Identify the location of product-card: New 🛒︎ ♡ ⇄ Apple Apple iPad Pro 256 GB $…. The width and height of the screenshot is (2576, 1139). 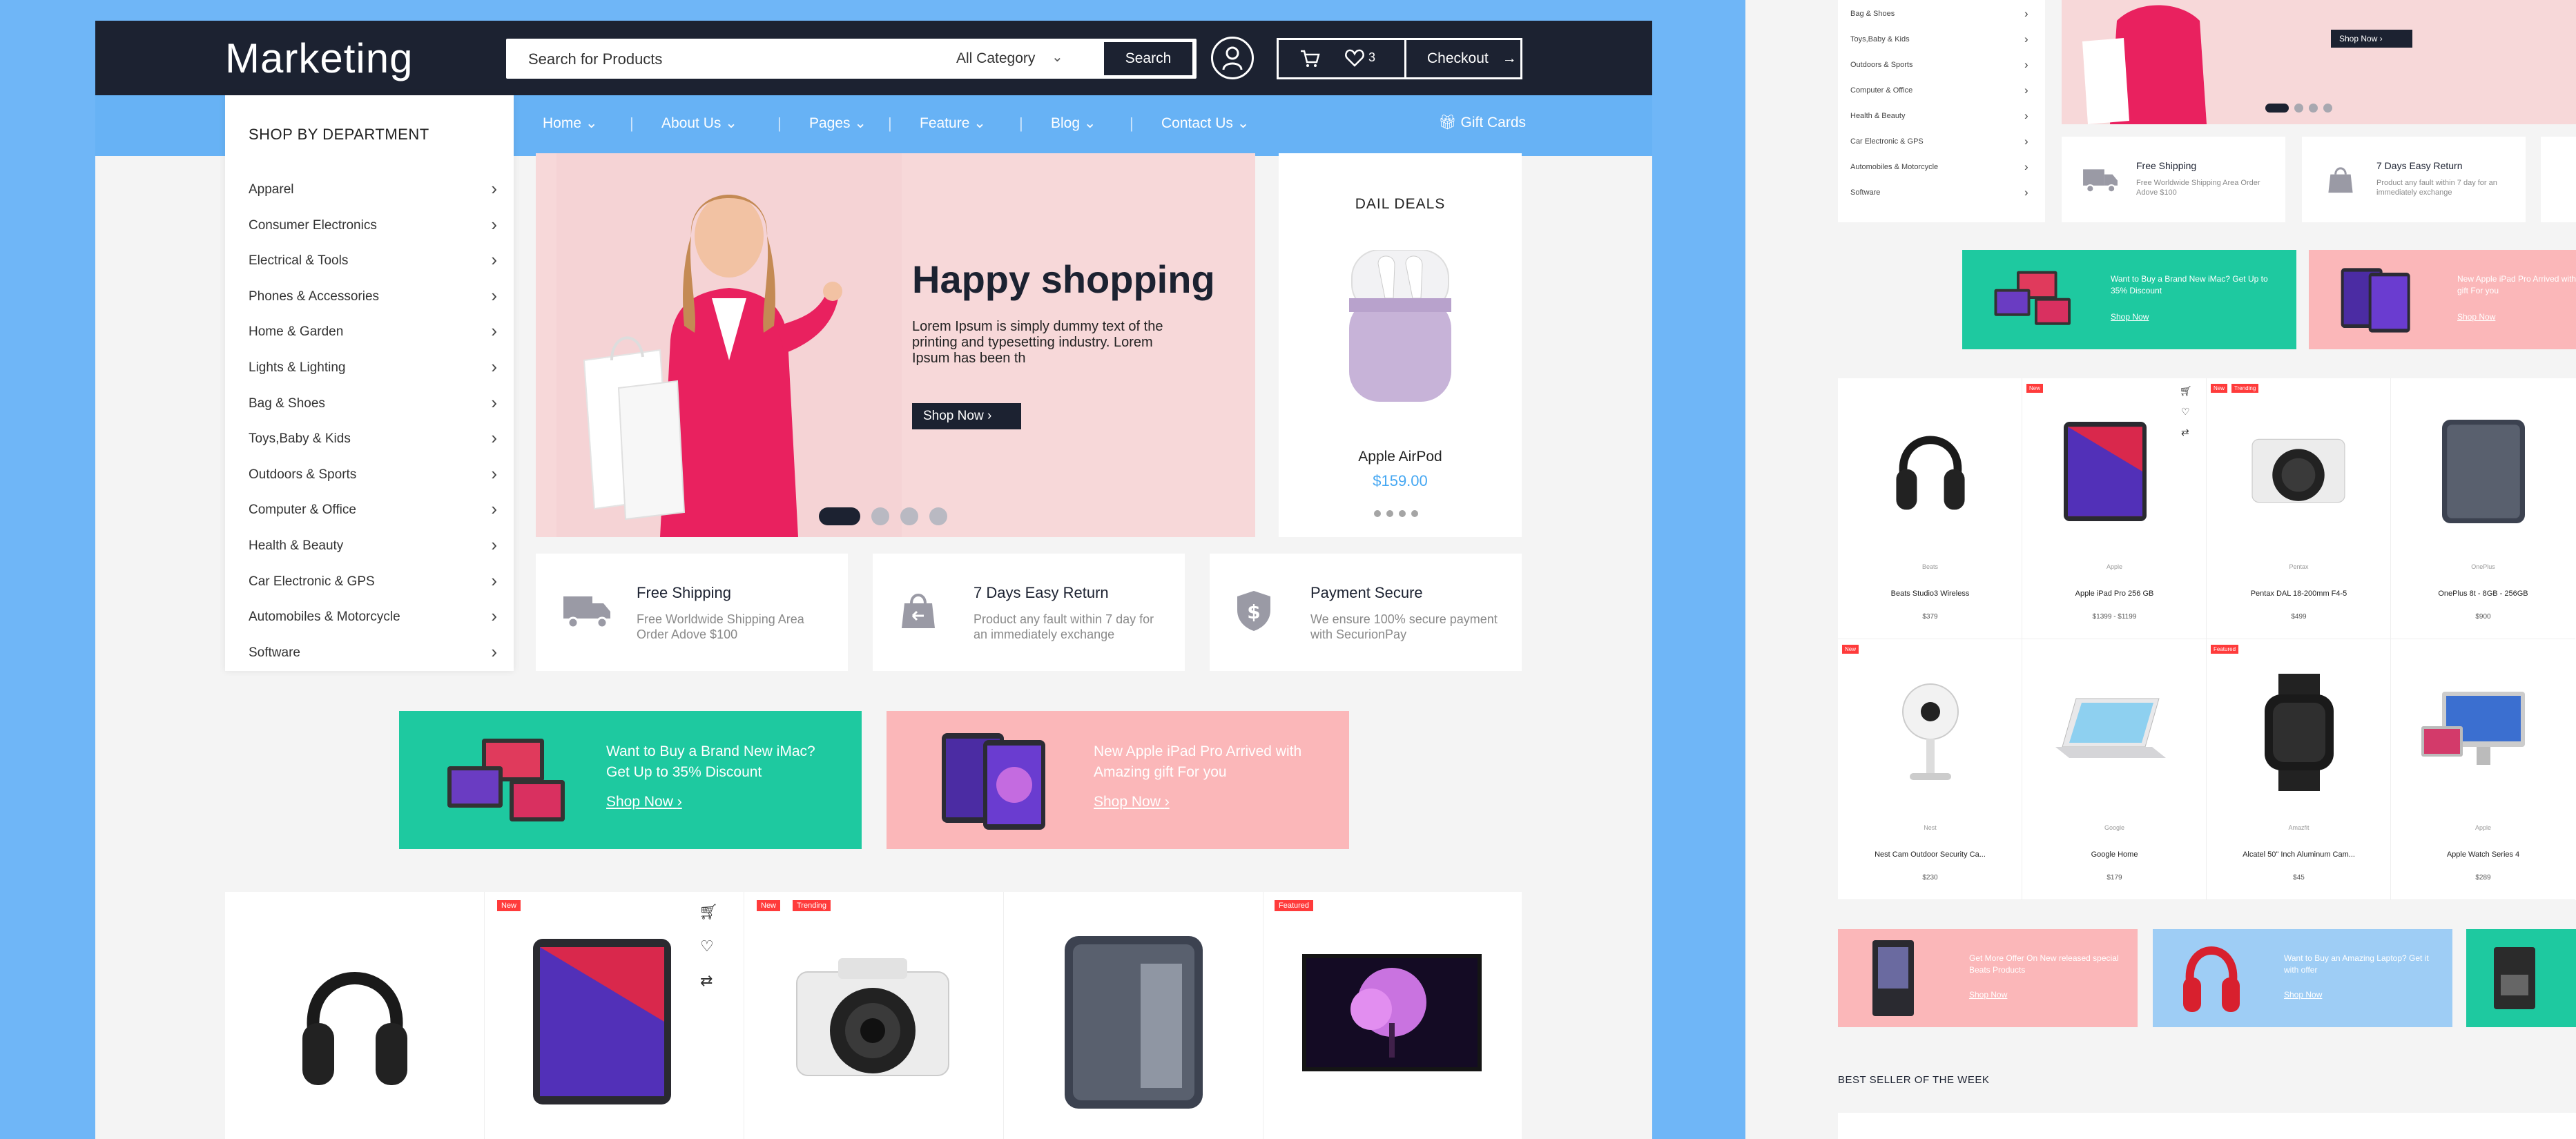
(2114, 508).